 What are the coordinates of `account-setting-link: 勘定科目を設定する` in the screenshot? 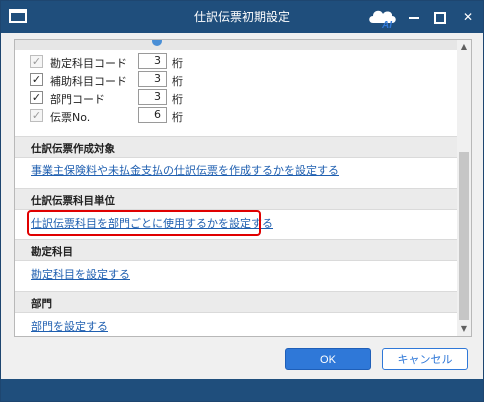 It's located at (80, 274).